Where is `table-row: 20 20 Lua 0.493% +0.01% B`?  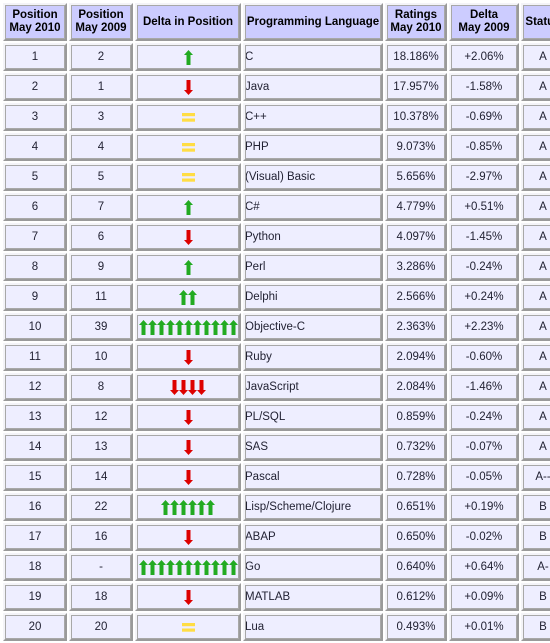 table-row: 20 20 Lua 0.493% +0.01% B is located at coordinates (276, 627).